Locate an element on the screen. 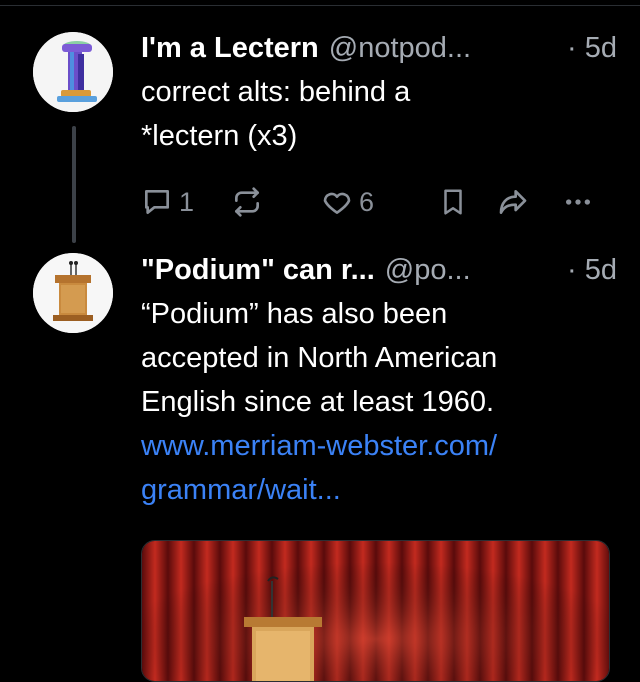 Image resolution: width=640 pixels, height=682 pixels. ellipsis-icon is located at coordinates (578, 202).